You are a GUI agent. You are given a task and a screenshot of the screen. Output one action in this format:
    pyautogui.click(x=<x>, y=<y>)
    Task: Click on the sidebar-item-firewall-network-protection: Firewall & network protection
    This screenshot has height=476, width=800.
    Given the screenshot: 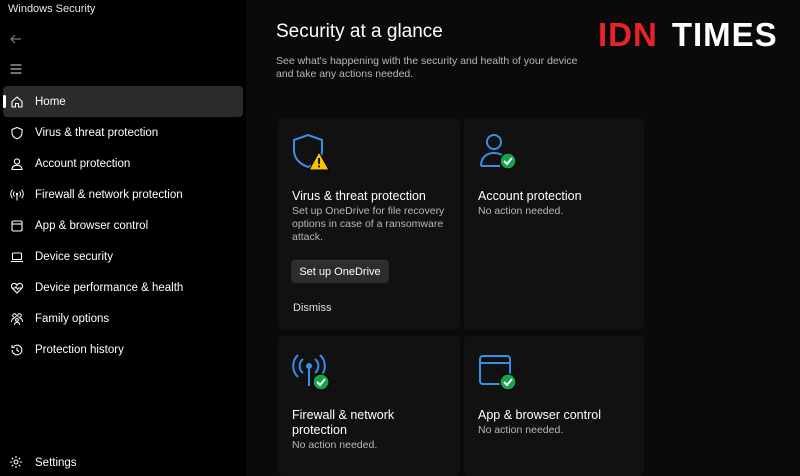 What is the action you would take?
    pyautogui.click(x=123, y=194)
    